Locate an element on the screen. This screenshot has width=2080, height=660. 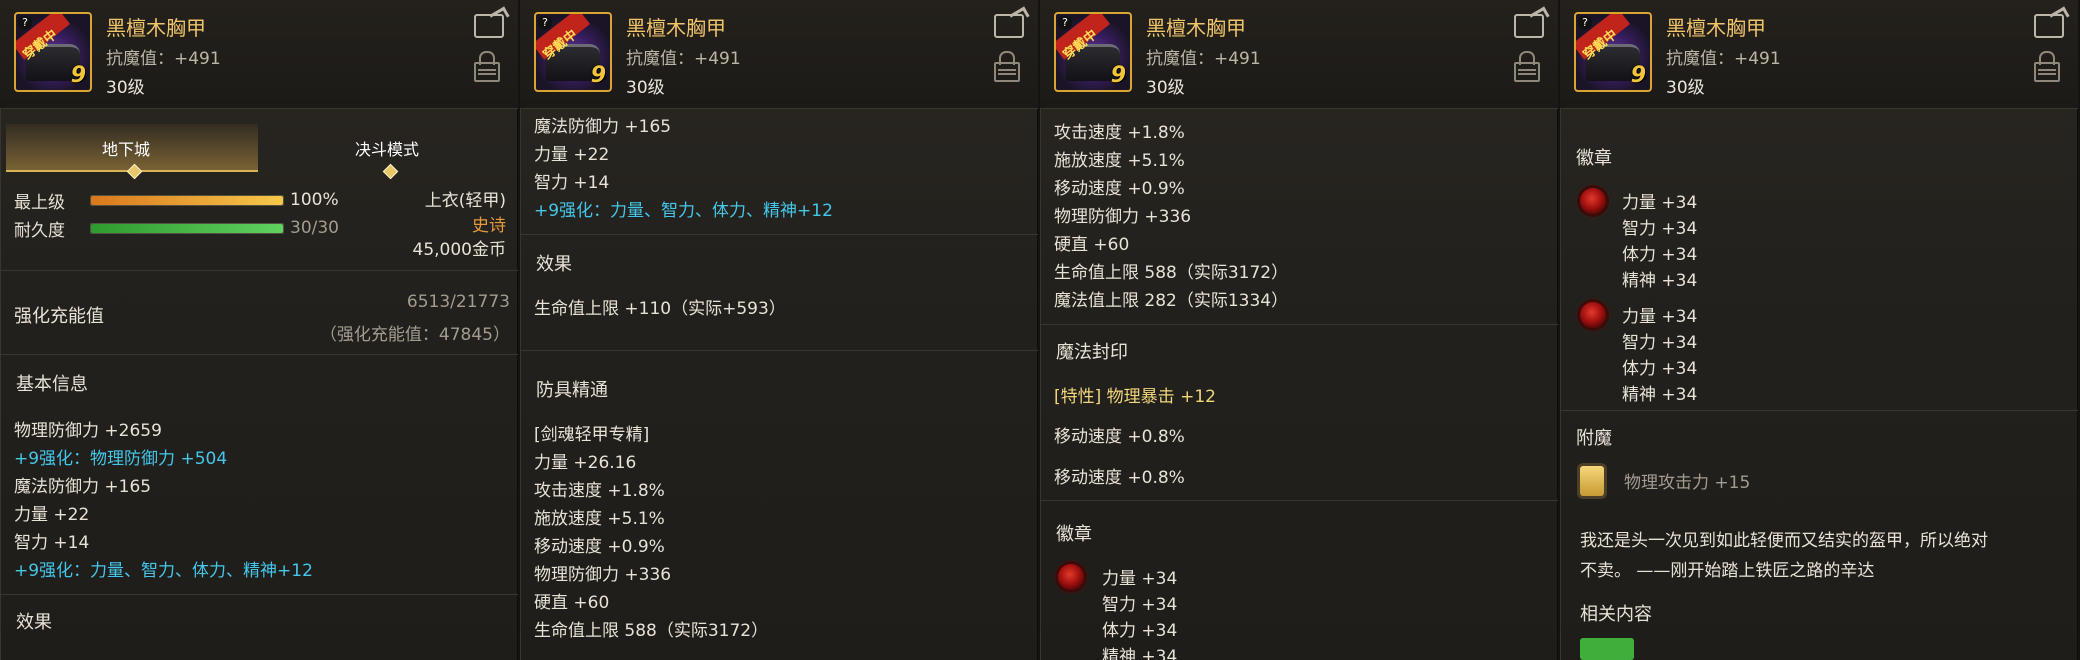
info-corner-icon: ? is located at coordinates (1065, 23).